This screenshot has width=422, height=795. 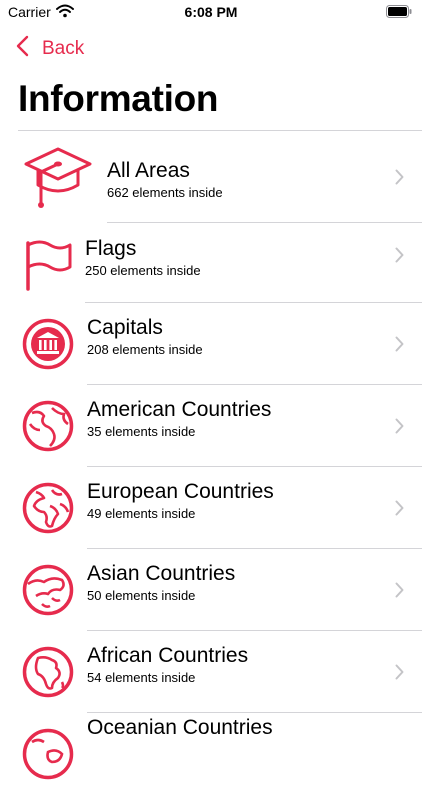 I want to click on battery-icon, so click(x=399, y=14).